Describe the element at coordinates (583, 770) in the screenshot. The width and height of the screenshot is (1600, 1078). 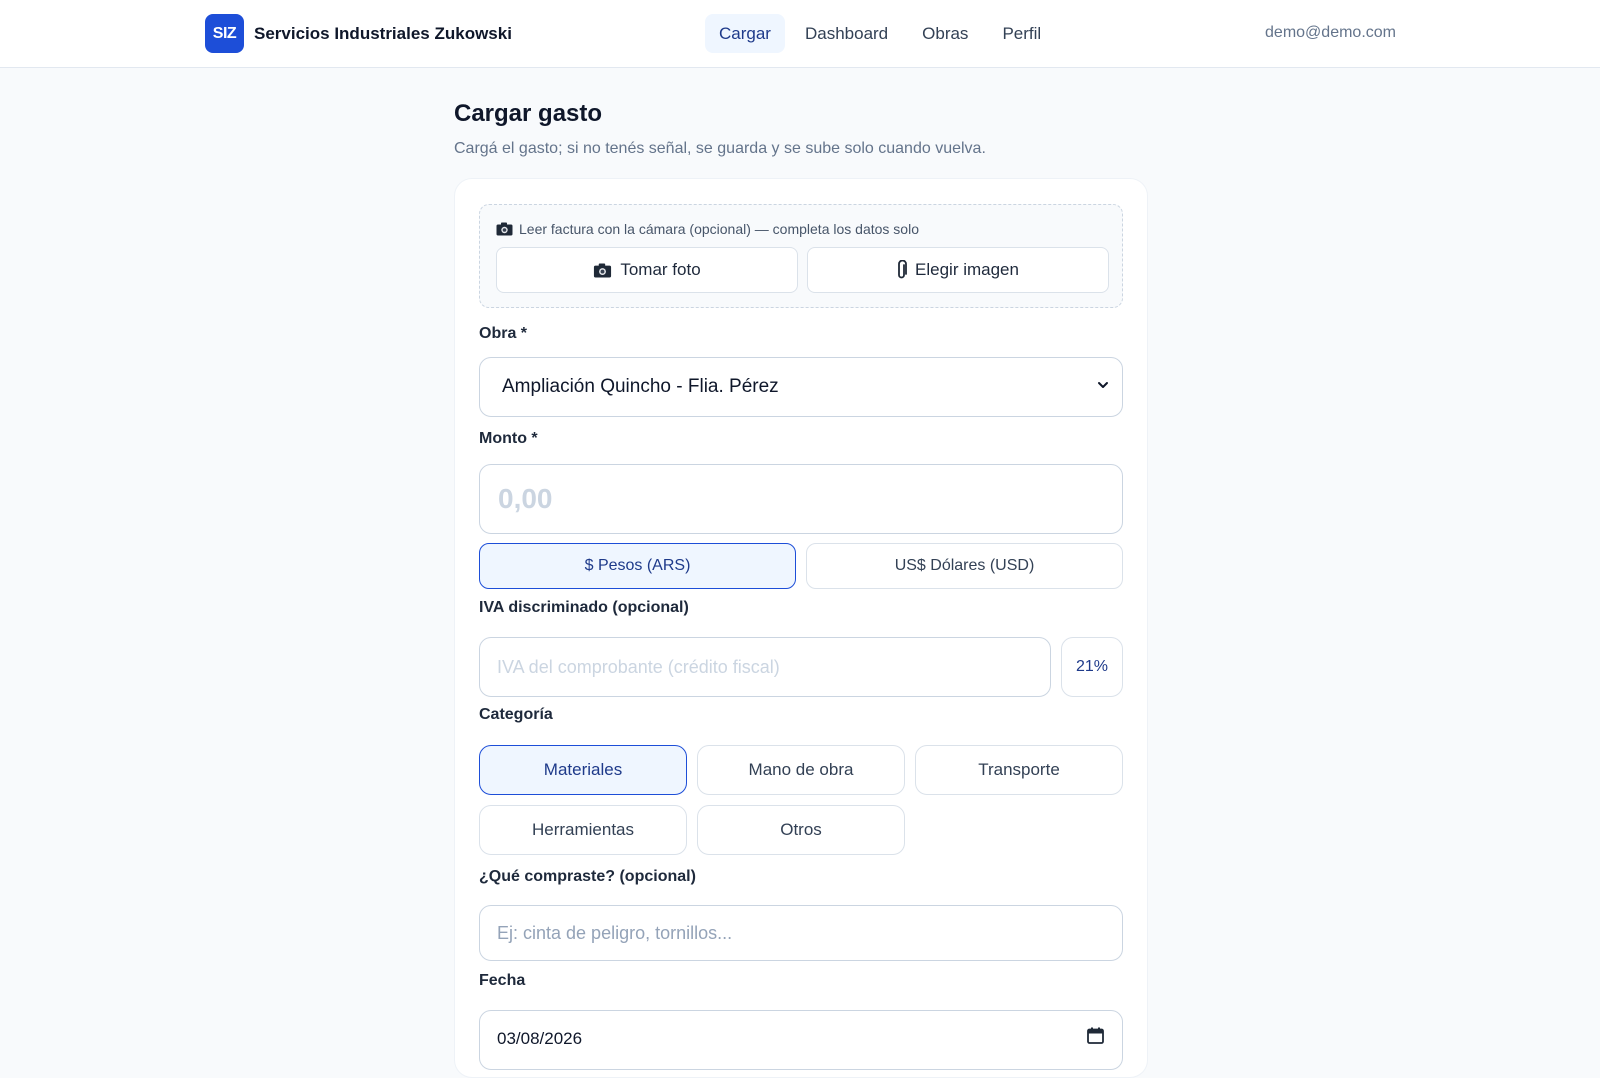
I see `category-materiales: Materiales` at that location.